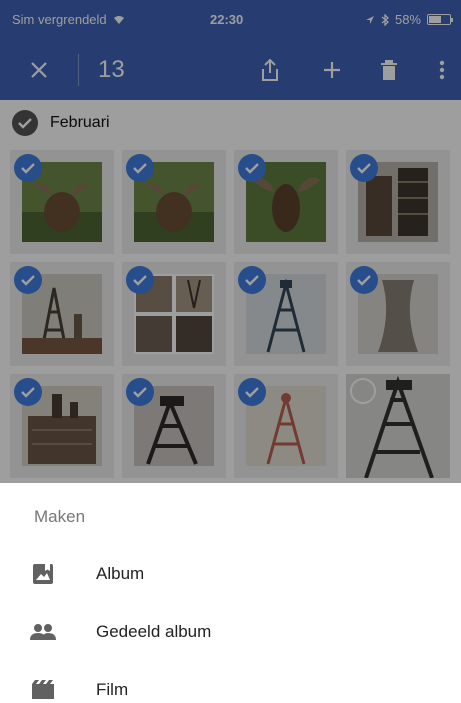 The image size is (461, 703). Describe the element at coordinates (230, 632) in the screenshot. I see `create-shared-album-item: Gedeeld album` at that location.